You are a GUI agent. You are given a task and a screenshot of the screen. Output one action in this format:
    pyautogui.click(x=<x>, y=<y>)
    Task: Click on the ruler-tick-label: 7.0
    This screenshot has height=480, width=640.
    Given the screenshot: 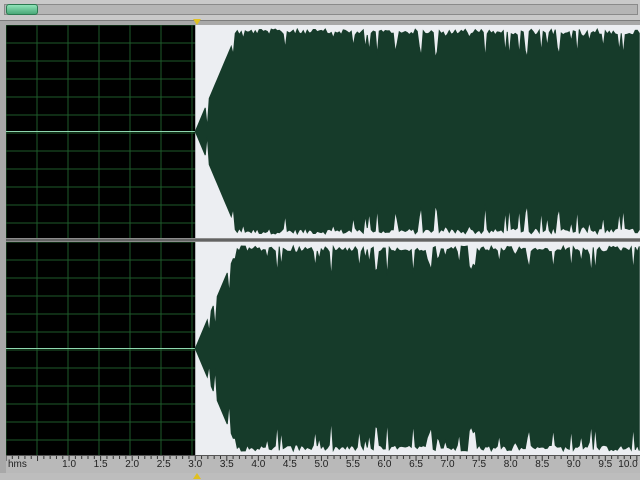 What is the action you would take?
    pyautogui.click(x=447, y=464)
    